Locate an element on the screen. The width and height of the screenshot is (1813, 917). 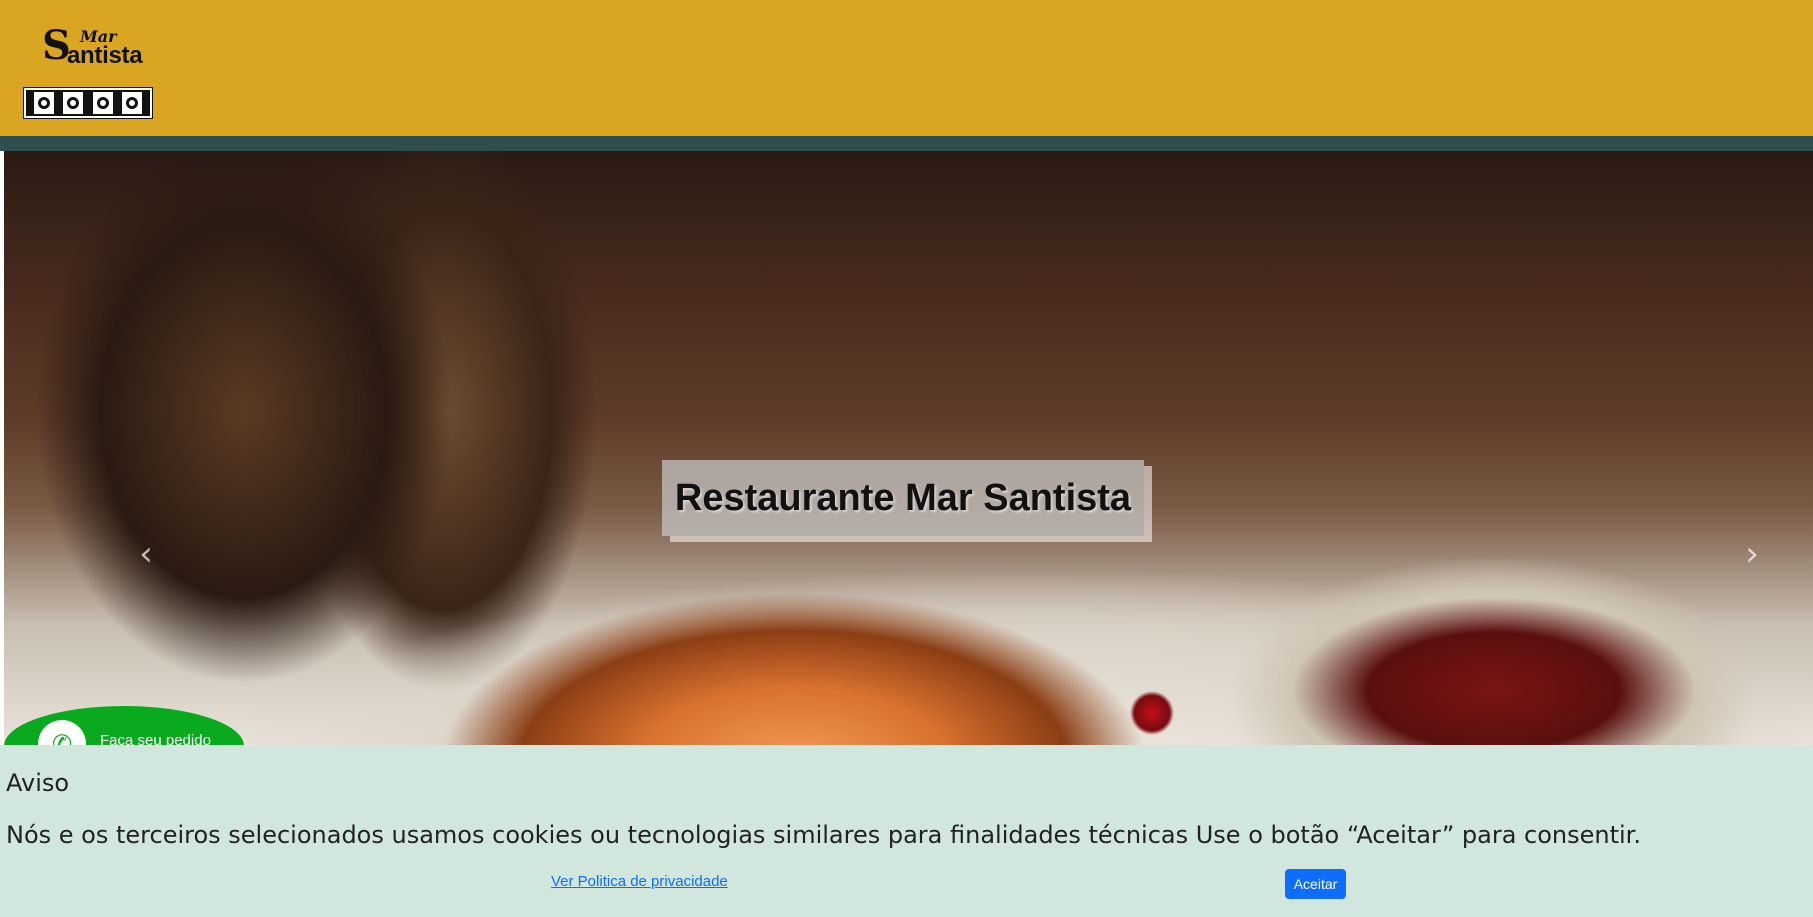
site-logo: S Mar antista is located at coordinates (95, 47).